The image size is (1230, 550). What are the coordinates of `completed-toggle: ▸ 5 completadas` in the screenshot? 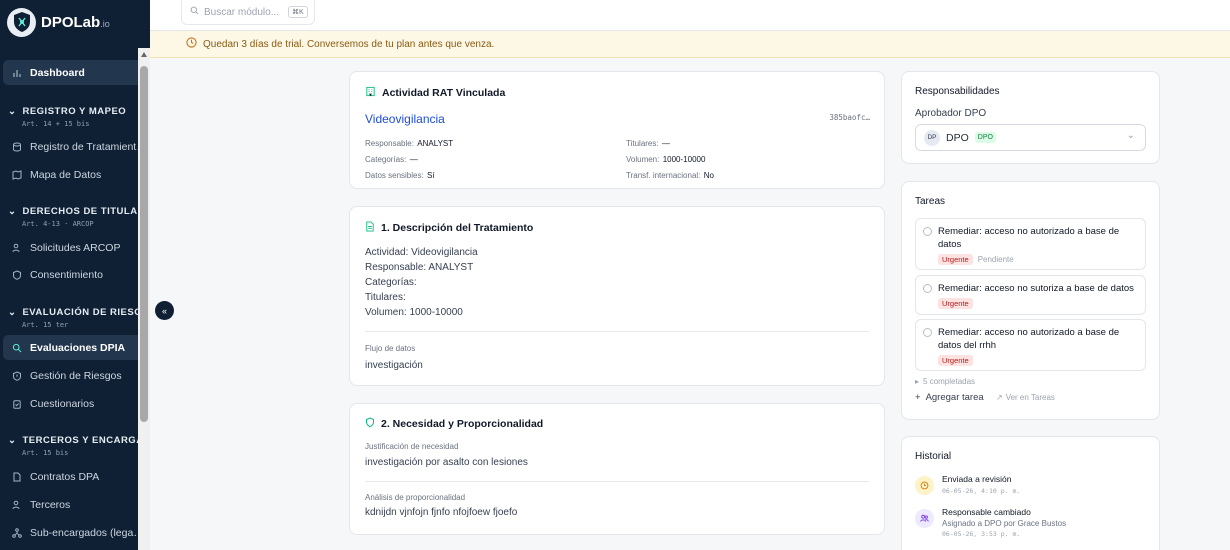 It's located at (945, 381).